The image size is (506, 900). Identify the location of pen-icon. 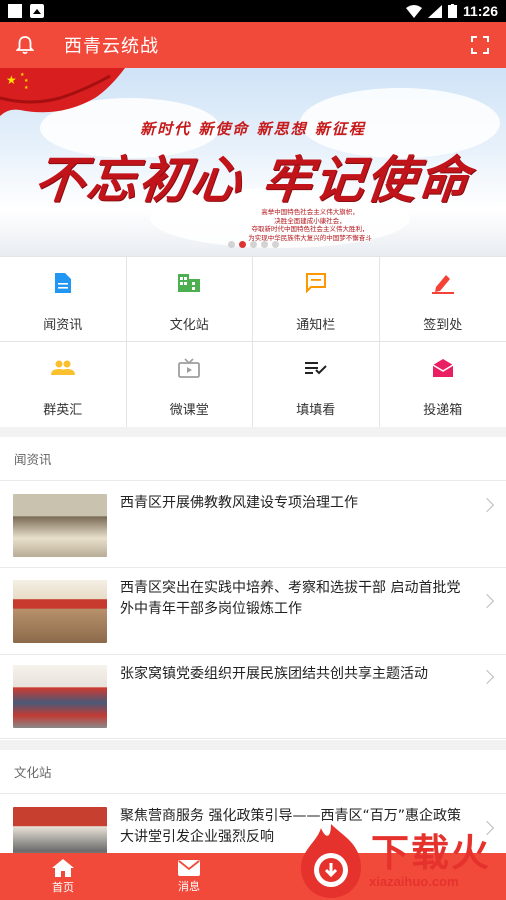
(443, 283).